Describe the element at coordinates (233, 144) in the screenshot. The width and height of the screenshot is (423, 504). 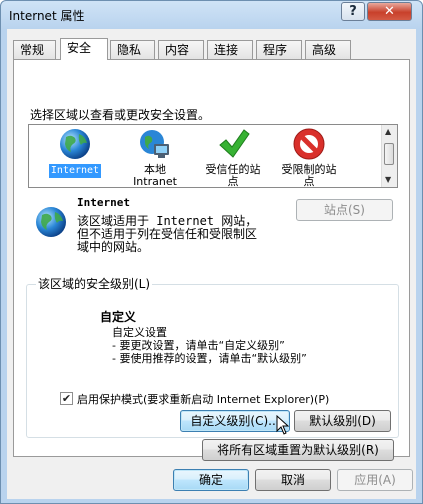
I see `green-check-icon` at that location.